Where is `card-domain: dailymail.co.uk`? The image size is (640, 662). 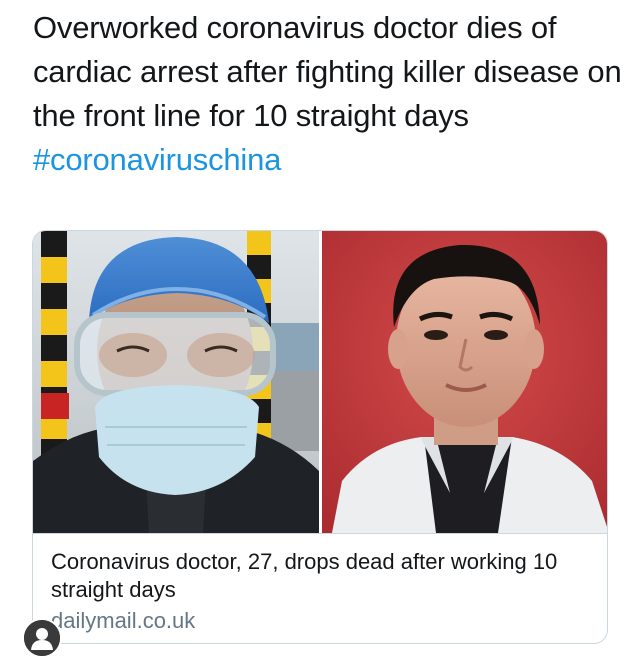 card-domain: dailymail.co.uk is located at coordinates (322, 621).